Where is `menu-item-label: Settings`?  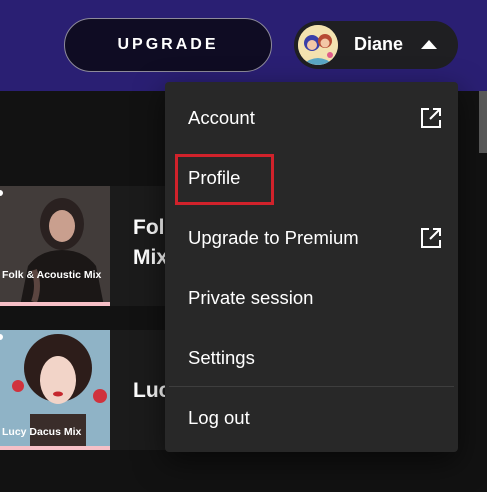
menu-item-label: Settings is located at coordinates (221, 357).